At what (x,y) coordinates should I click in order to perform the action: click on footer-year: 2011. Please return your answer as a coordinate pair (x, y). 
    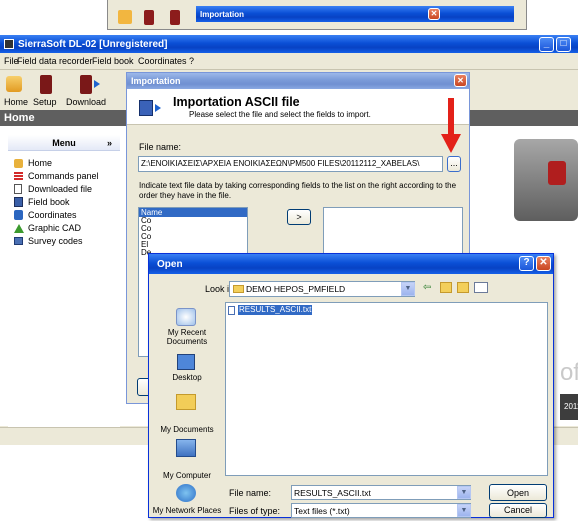
    Looking at the image, I should click on (571, 406).